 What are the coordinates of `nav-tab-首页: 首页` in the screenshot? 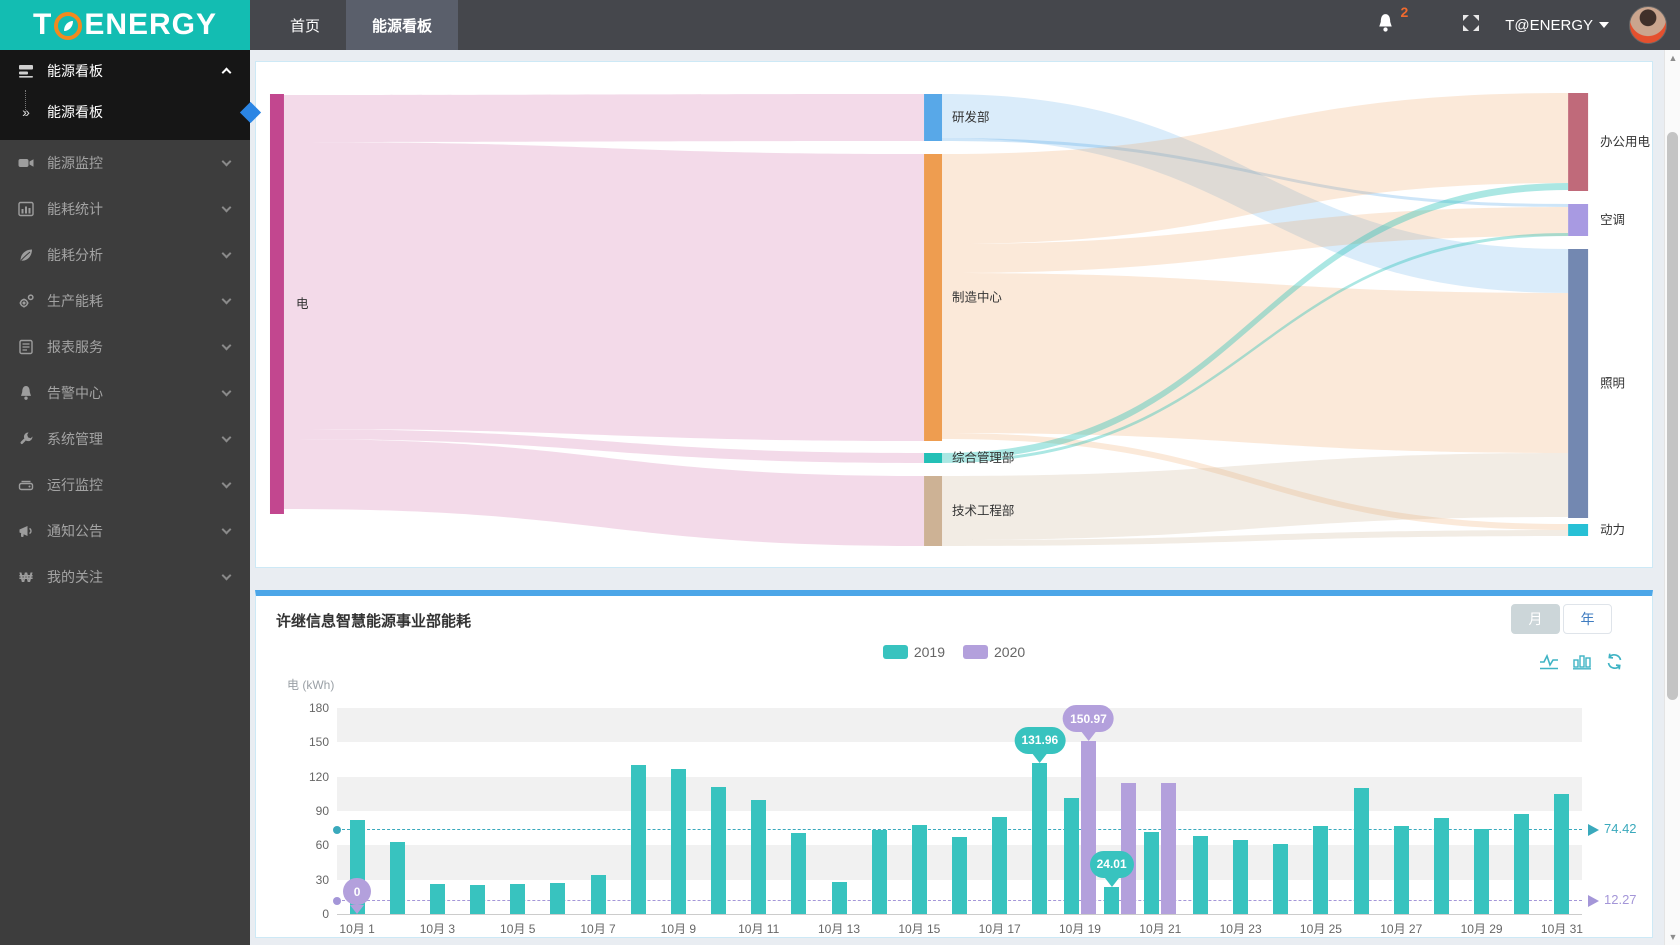 It's located at (305, 25).